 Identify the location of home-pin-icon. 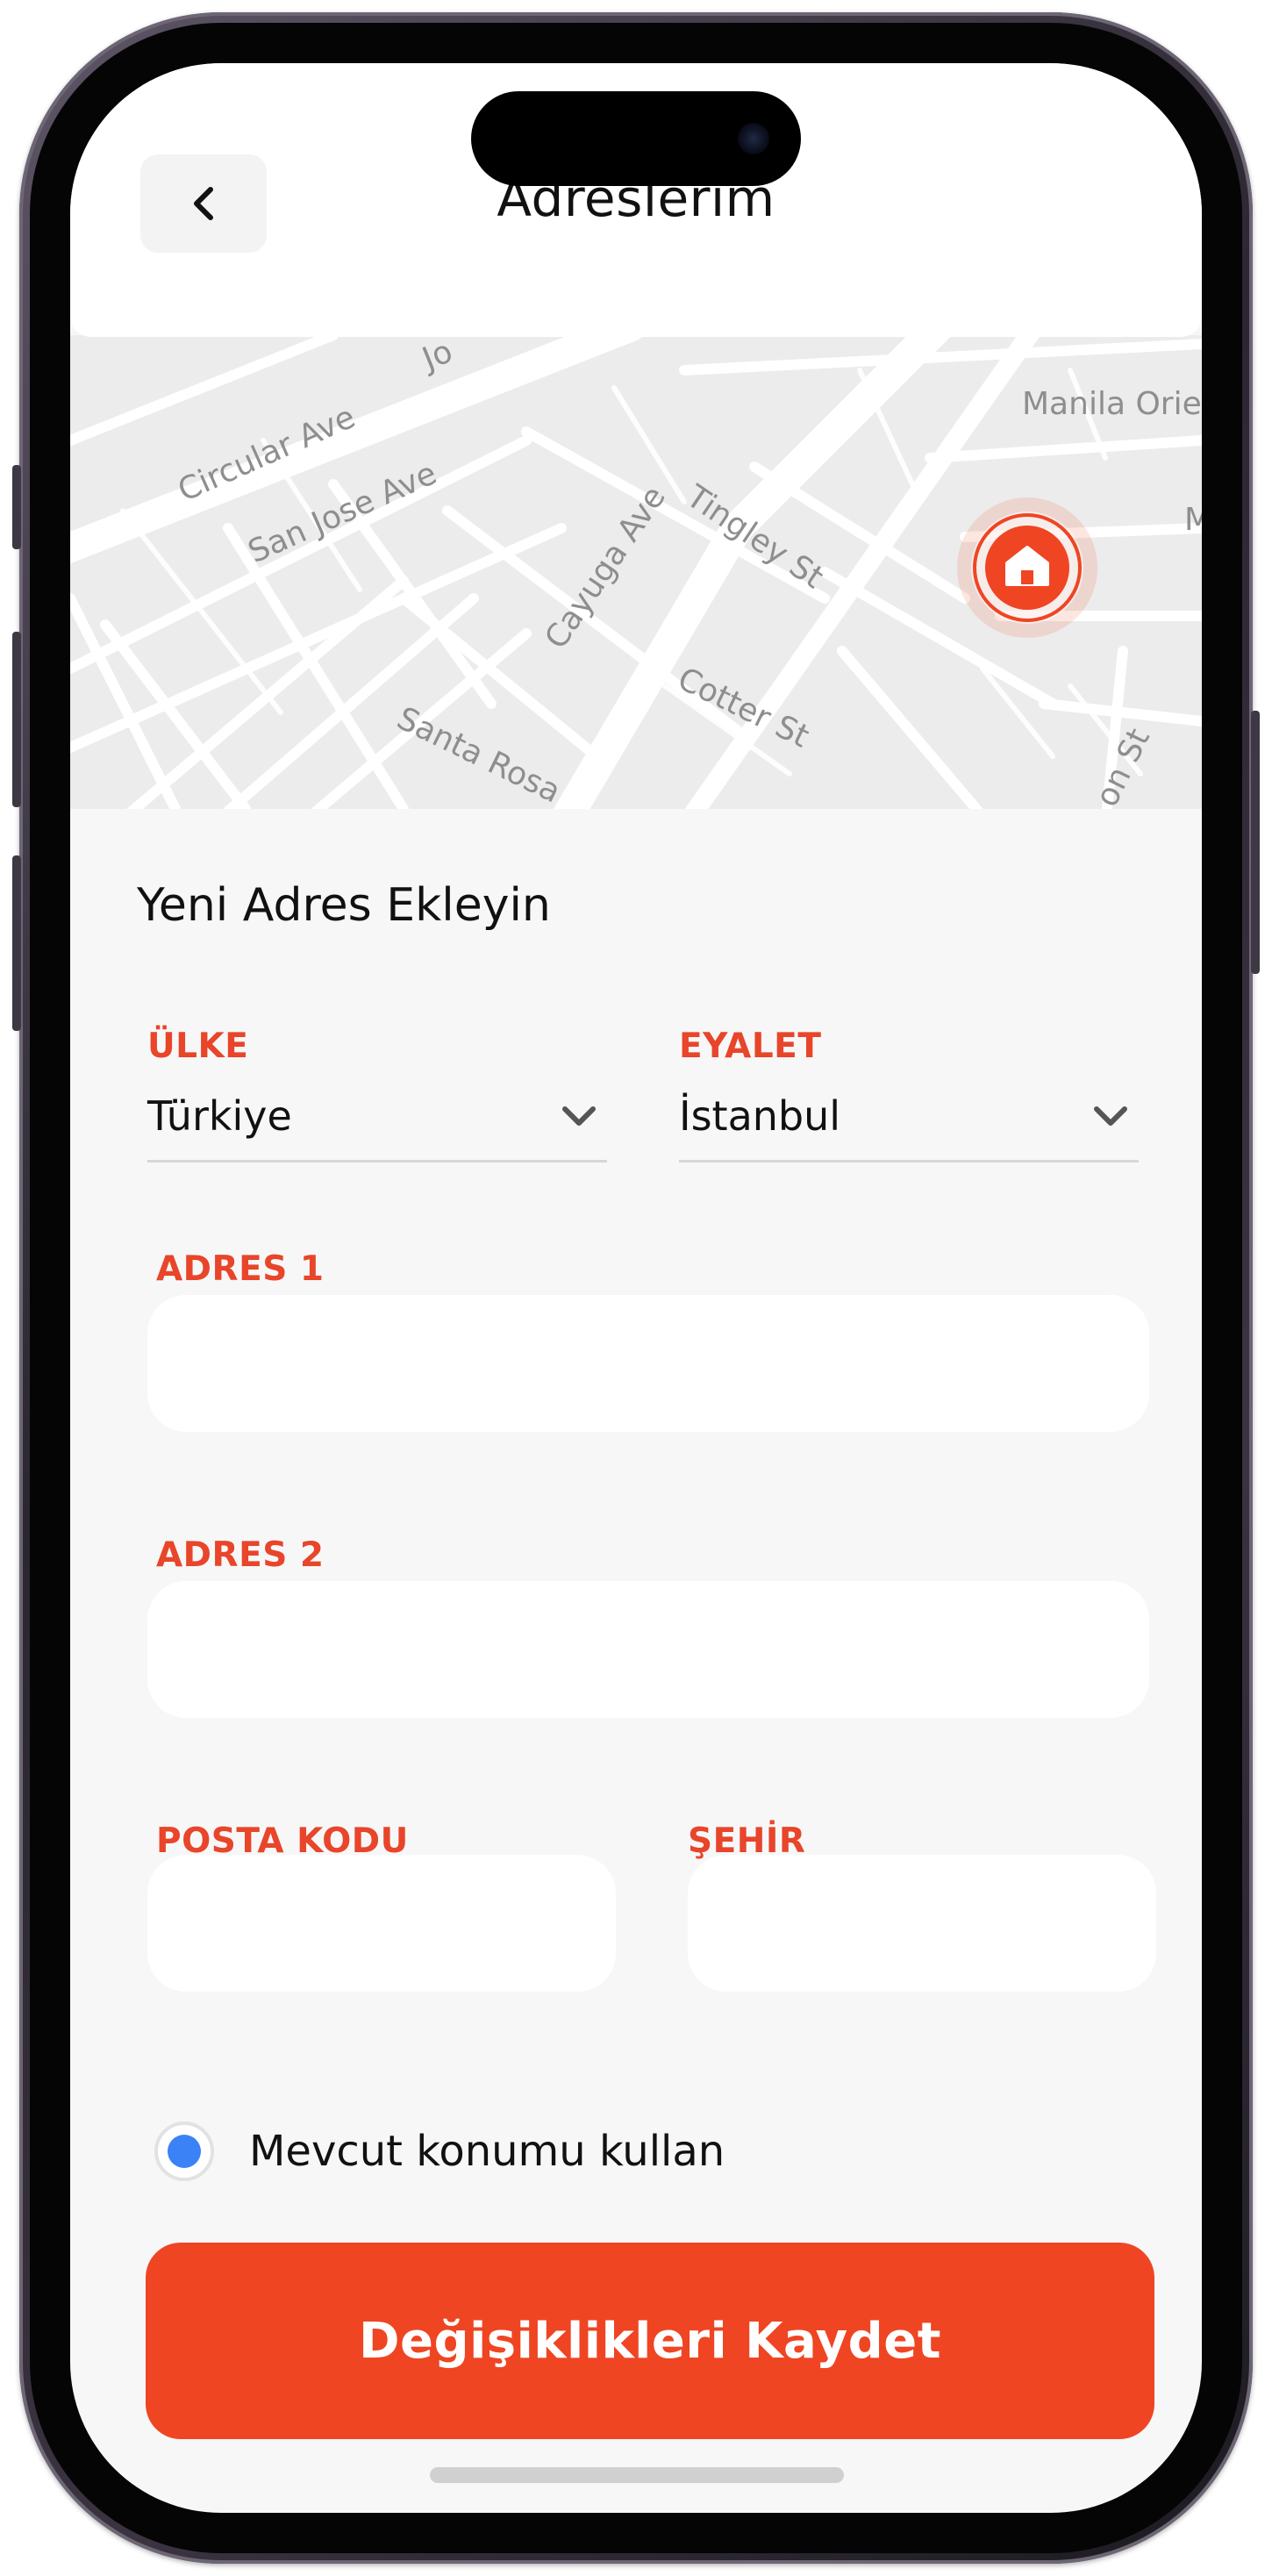
(1027, 567).